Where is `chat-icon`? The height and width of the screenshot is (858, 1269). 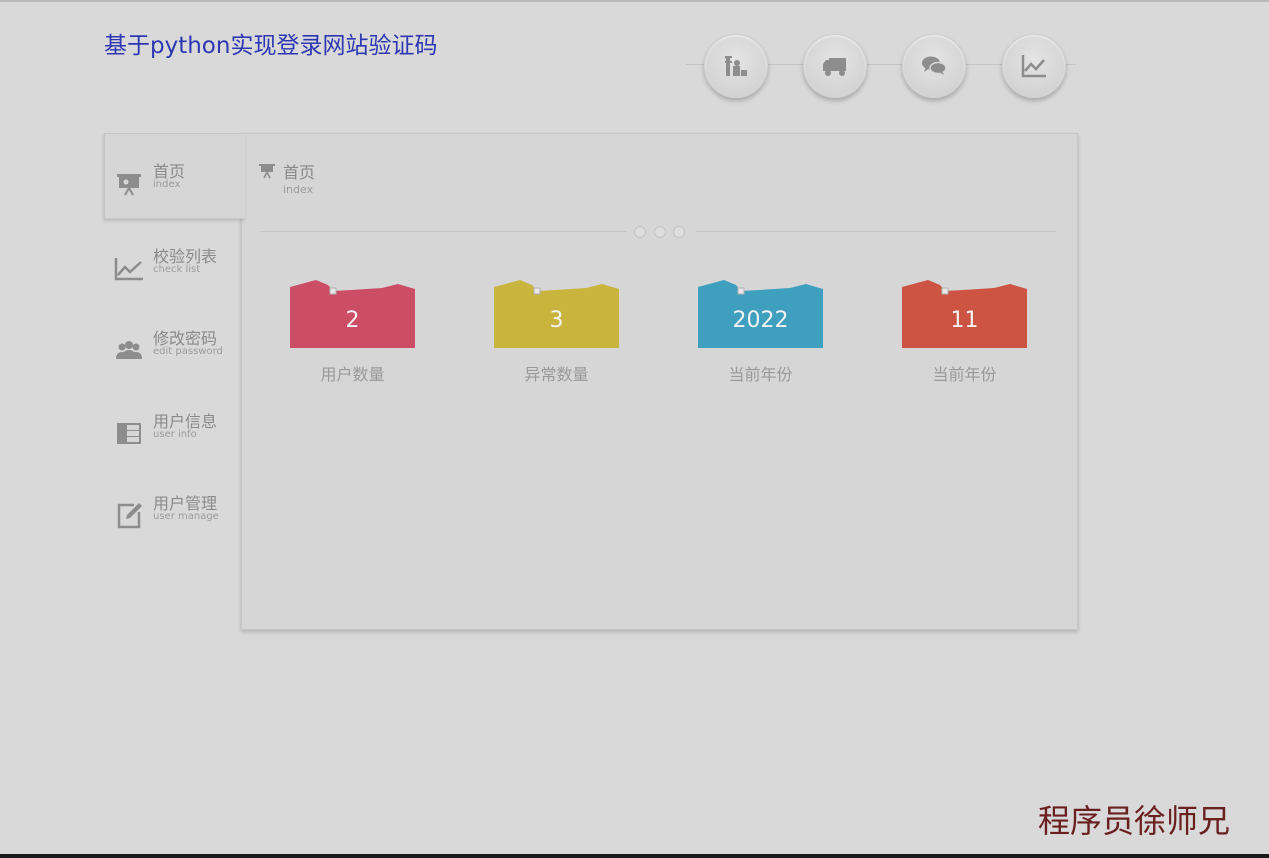 chat-icon is located at coordinates (934, 65).